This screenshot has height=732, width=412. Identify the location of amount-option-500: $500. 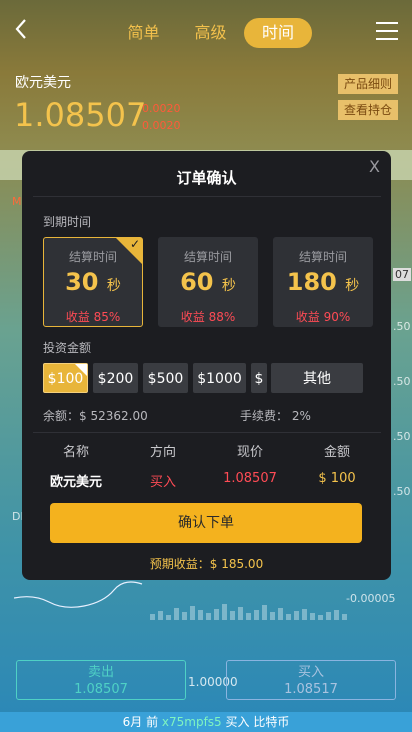
(165, 378).